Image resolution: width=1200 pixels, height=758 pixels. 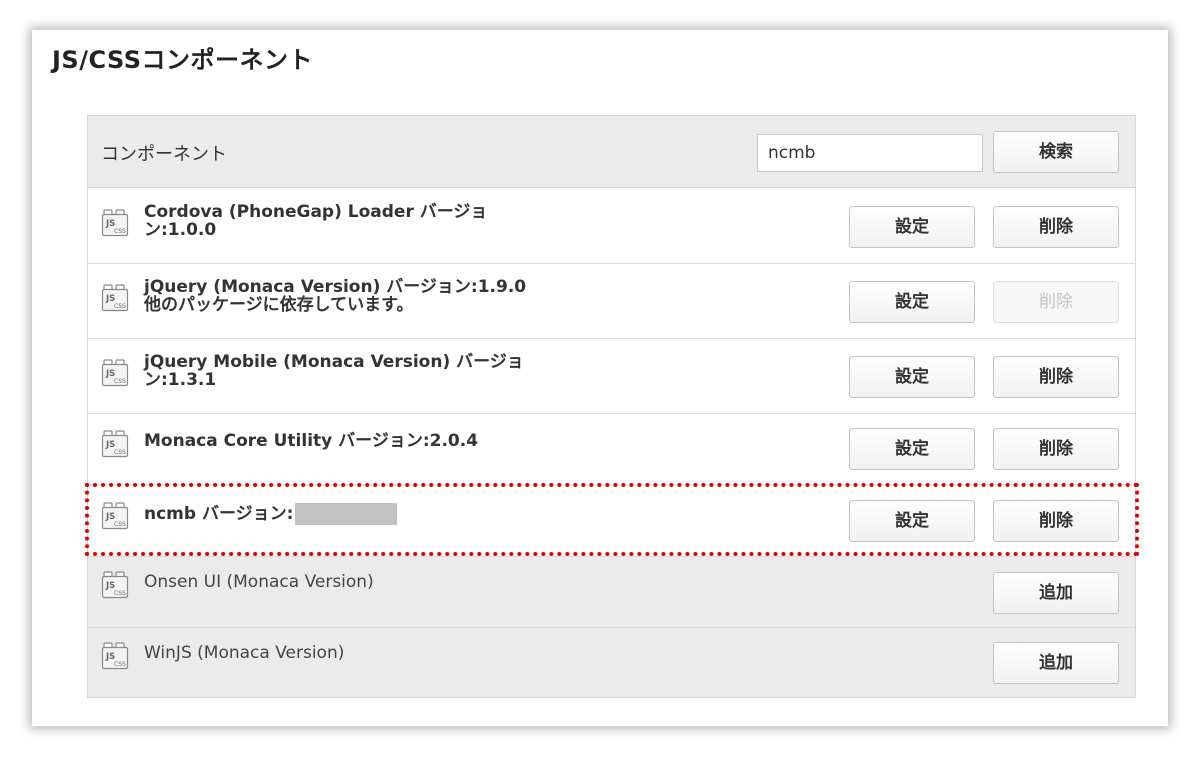 What do you see at coordinates (611, 521) in the screenshot?
I see `component-row-ncmb: JS CSS ncmb バージョン: 設定 削除` at bounding box center [611, 521].